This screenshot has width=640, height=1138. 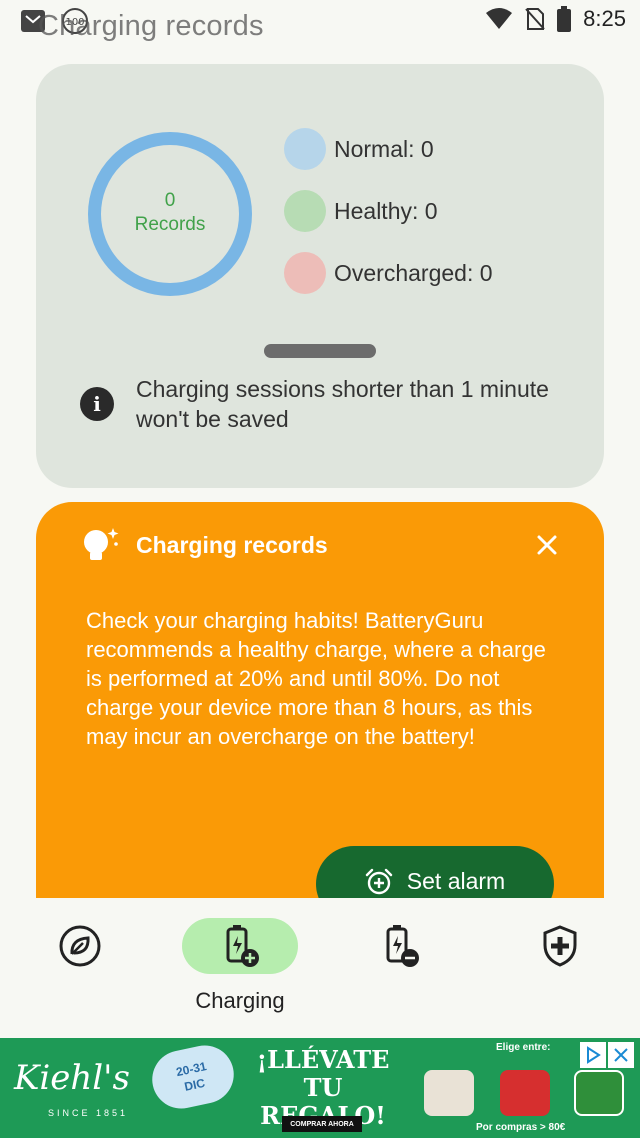 I want to click on records-count-label: Records, so click(x=170, y=224).